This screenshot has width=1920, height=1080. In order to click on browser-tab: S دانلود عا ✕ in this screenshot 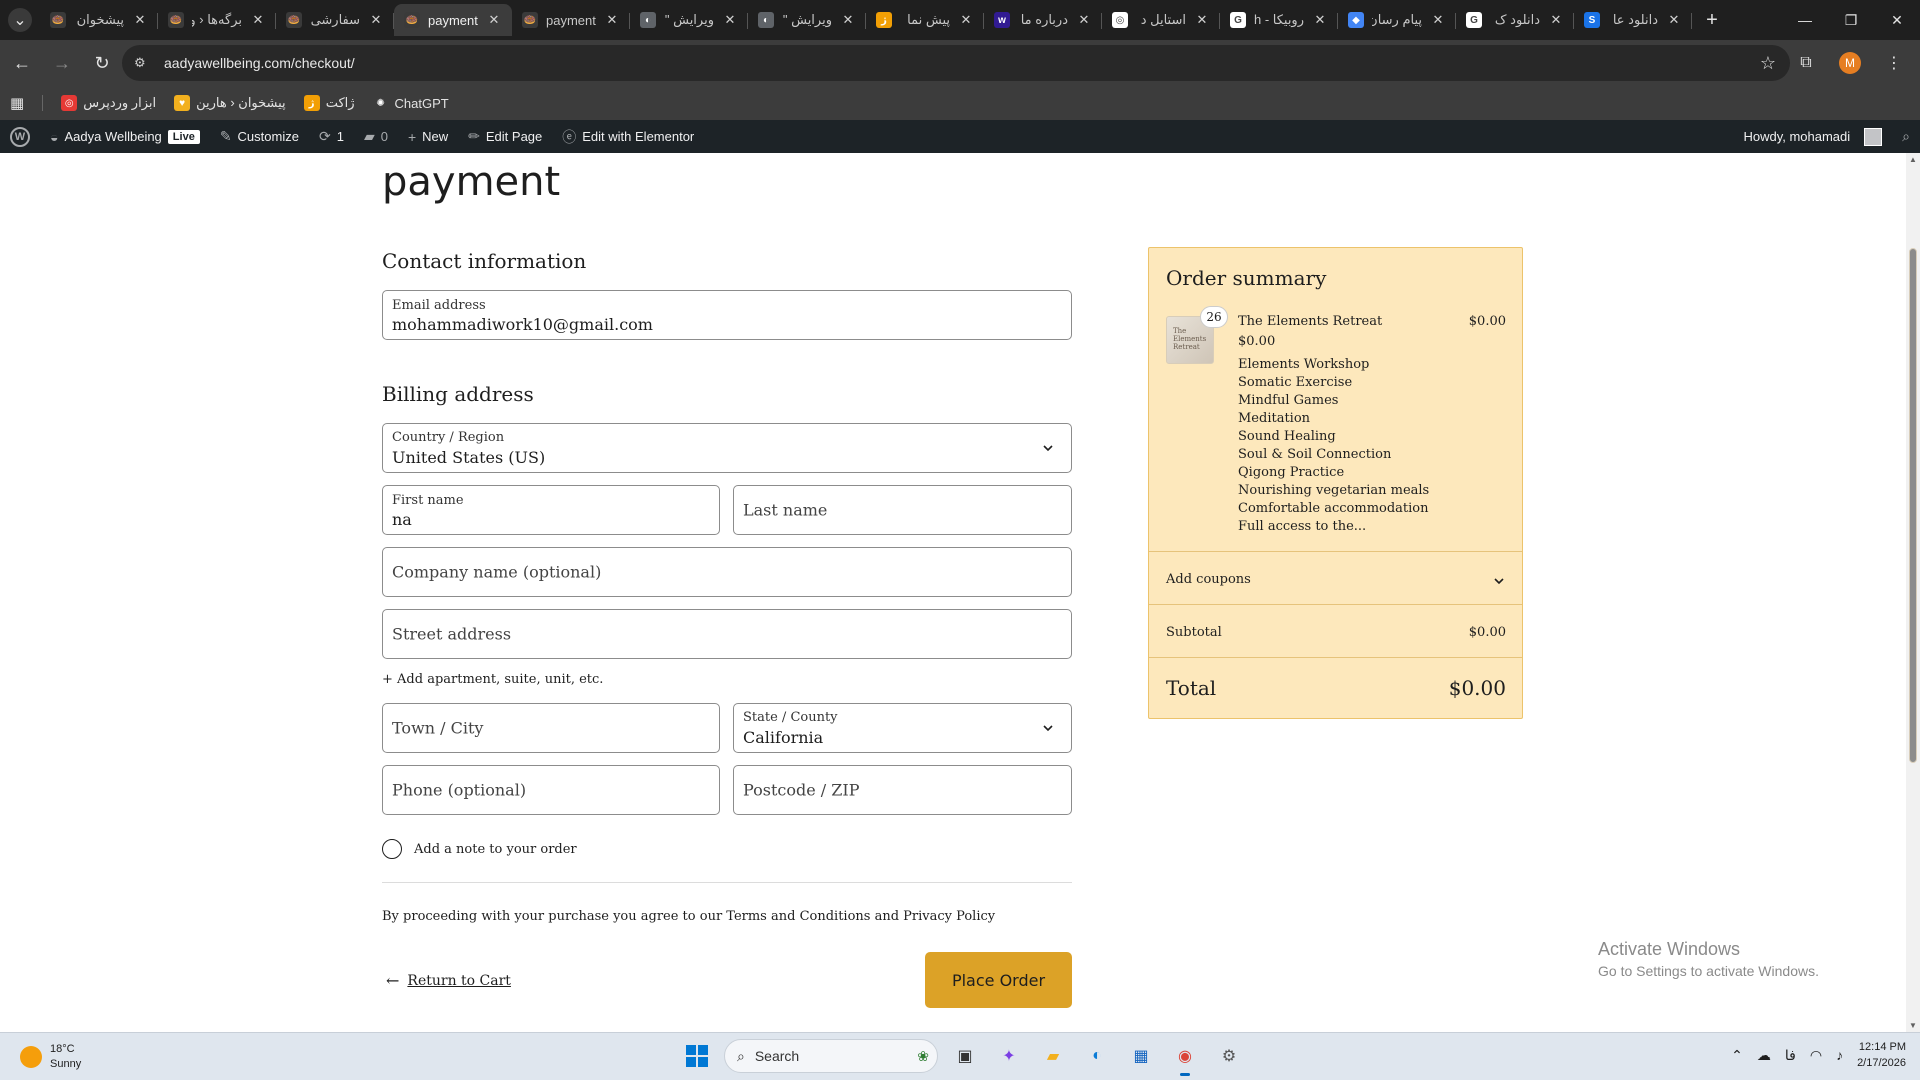, I will do `click(1633, 20)`.